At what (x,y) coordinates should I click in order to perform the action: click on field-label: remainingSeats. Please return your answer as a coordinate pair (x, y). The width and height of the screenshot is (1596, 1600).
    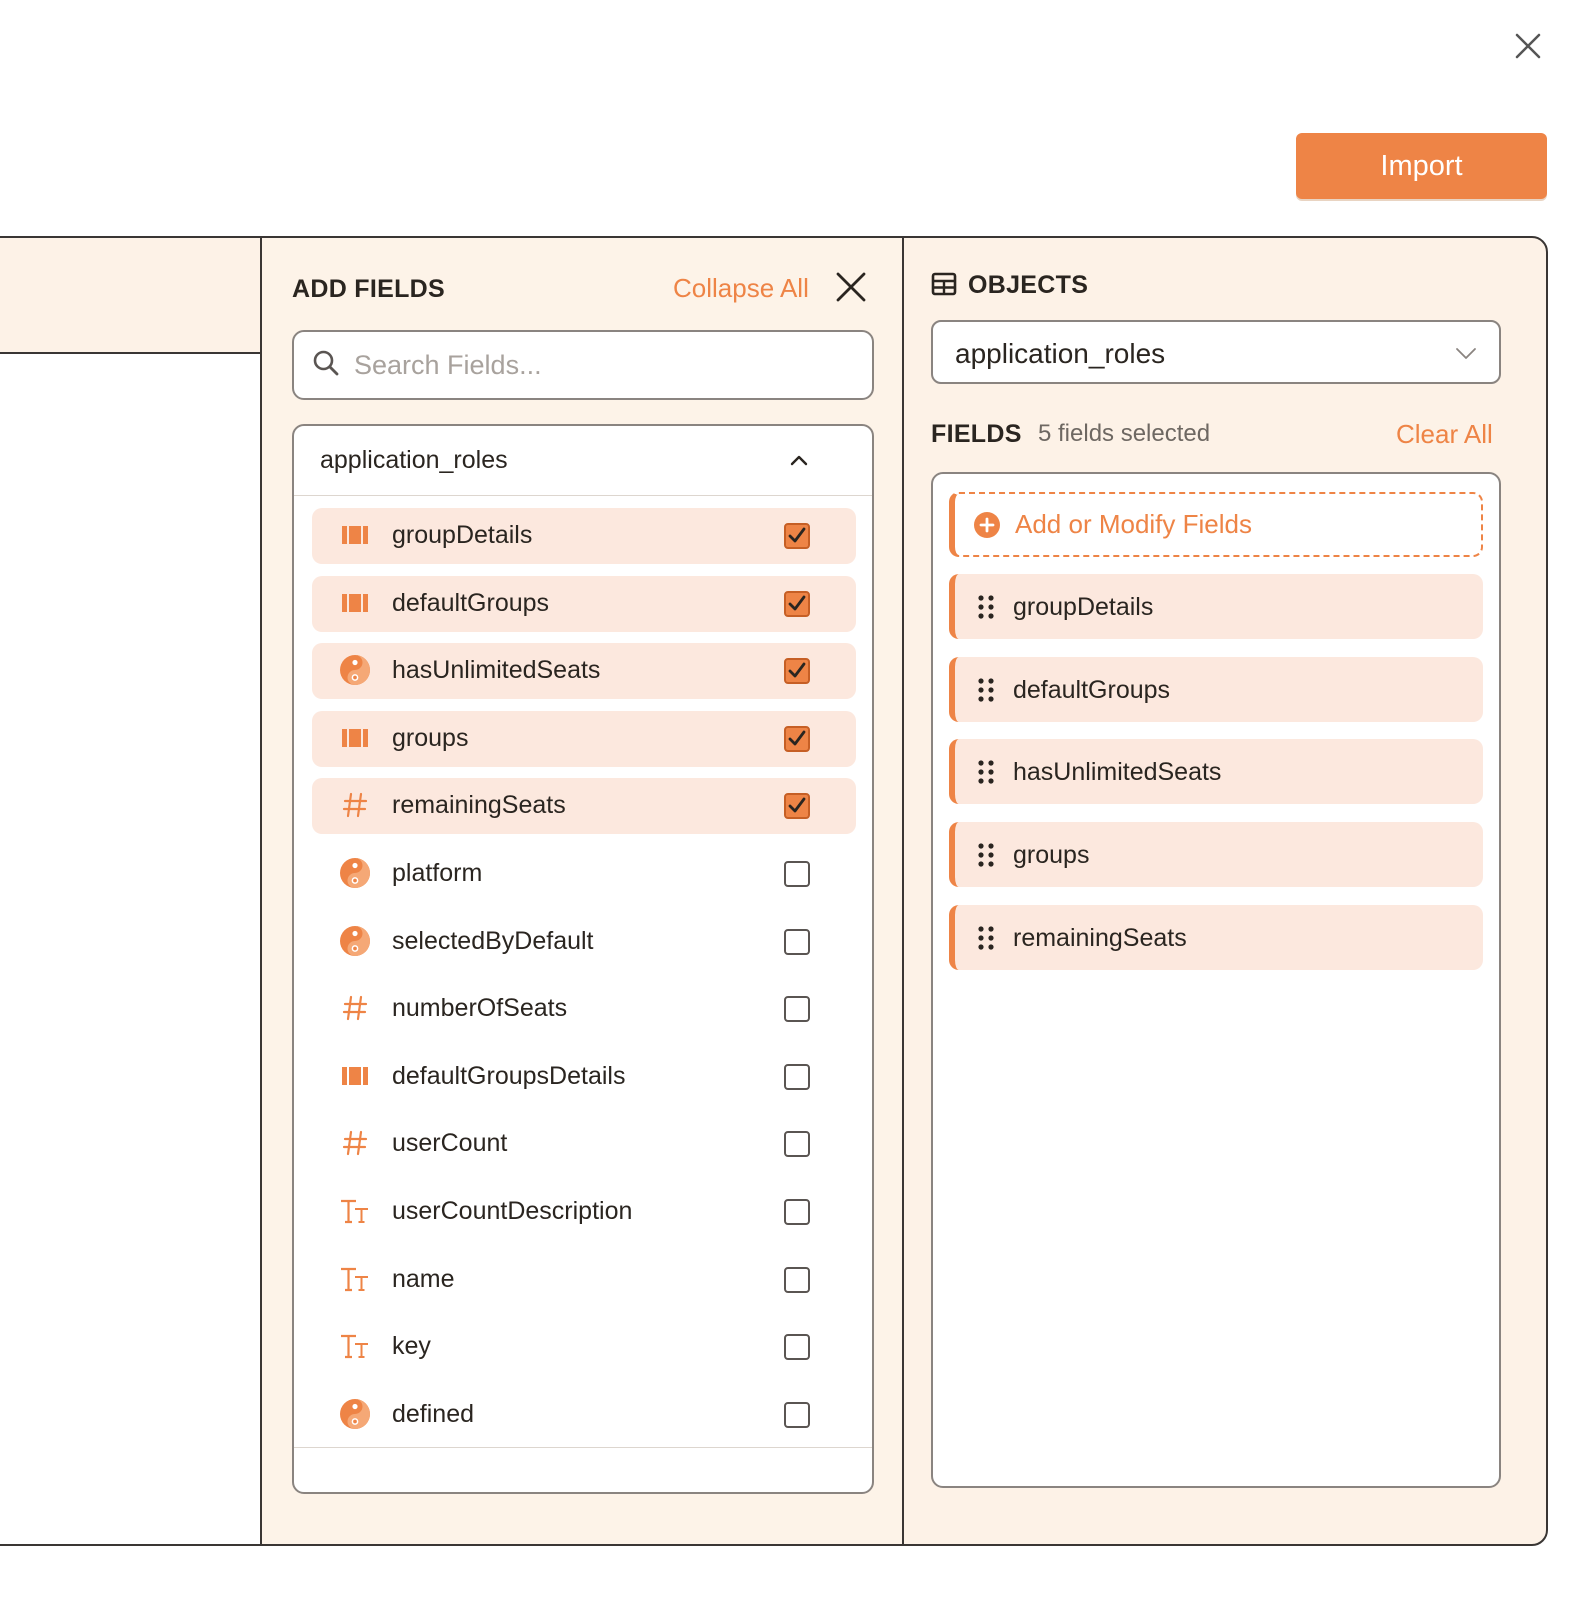
    Looking at the image, I should click on (479, 805).